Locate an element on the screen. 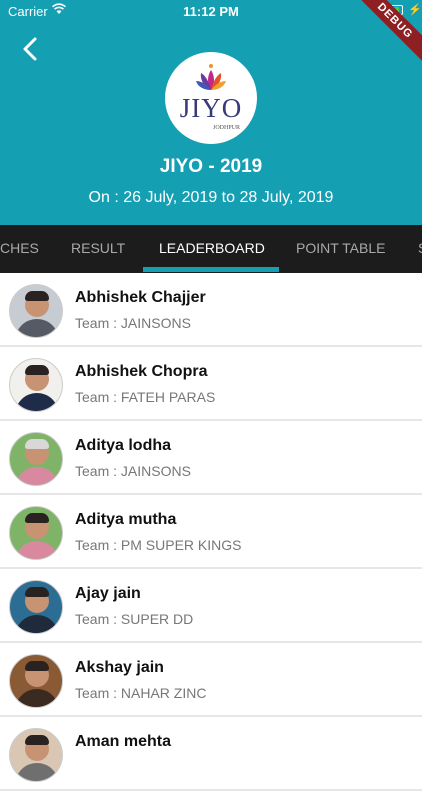  player-name: Aditya lodha is located at coordinates (123, 445).